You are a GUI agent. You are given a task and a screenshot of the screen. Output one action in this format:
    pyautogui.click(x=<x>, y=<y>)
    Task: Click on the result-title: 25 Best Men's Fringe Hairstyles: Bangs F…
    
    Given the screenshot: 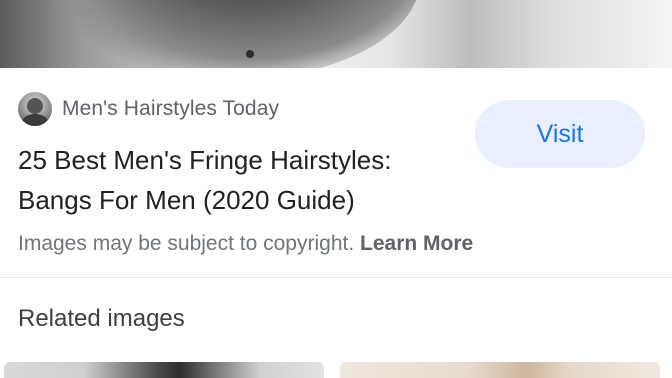 What is the action you would take?
    pyautogui.click(x=233, y=180)
    